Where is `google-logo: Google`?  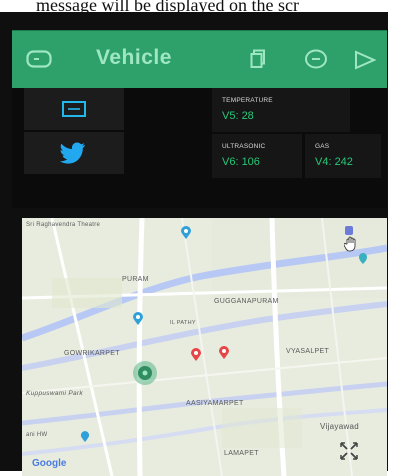 google-logo: Google is located at coordinates (49, 463).